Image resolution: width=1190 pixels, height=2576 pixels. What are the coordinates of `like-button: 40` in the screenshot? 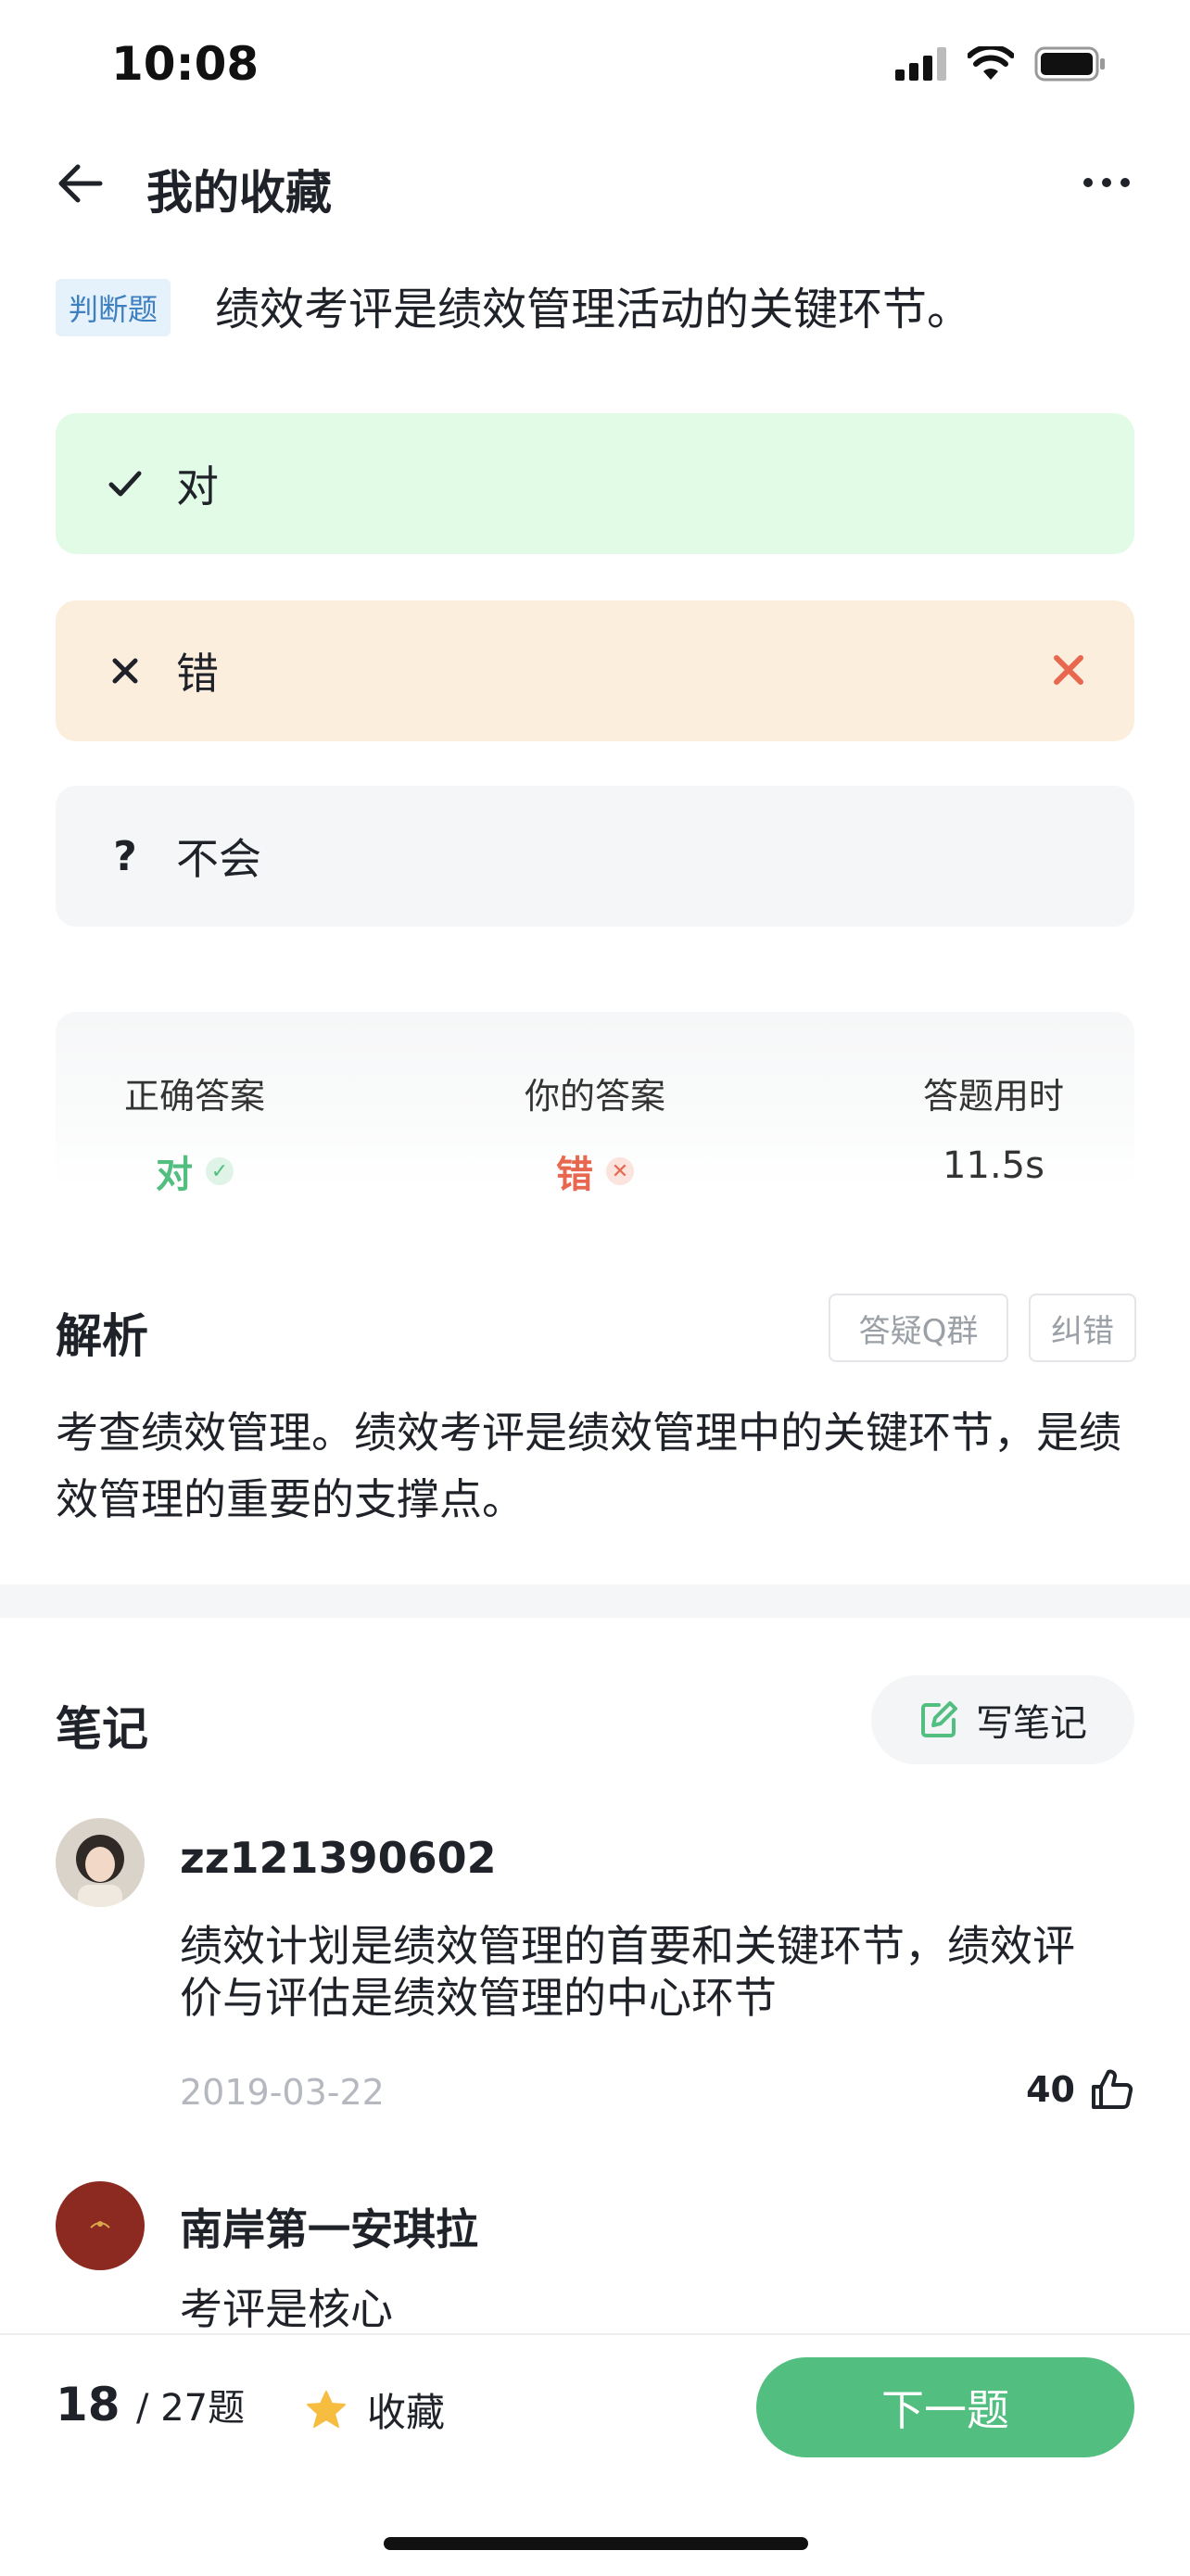 It's located at (1080, 2089).